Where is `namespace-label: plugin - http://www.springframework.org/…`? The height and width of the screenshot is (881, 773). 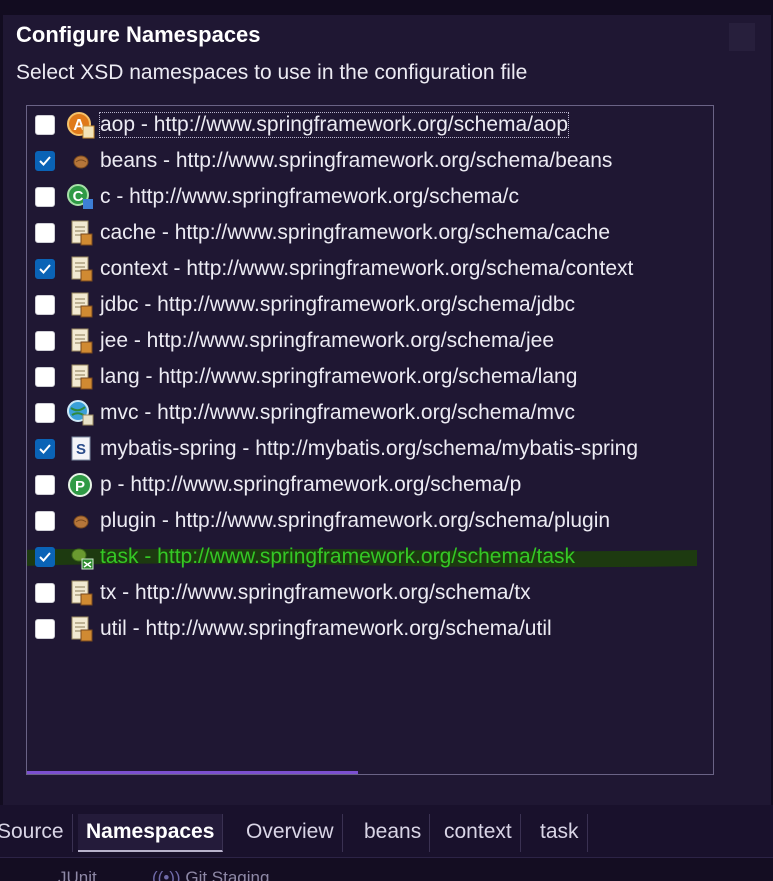 namespace-label: plugin - http://www.springframework.org/… is located at coordinates (355, 520).